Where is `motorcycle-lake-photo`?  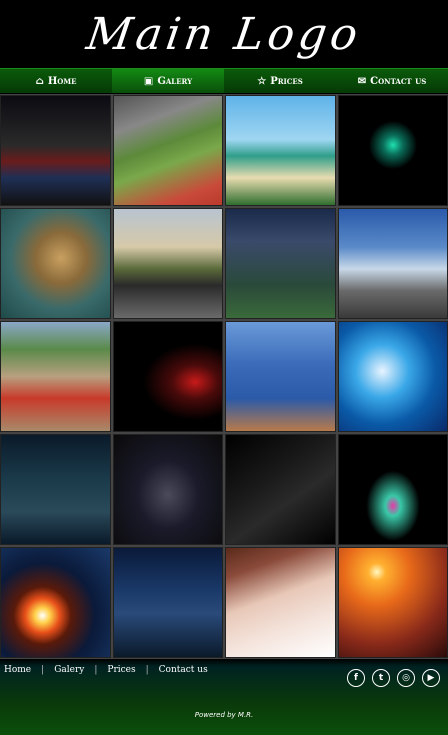 motorcycle-lake-photo is located at coordinates (55, 489).